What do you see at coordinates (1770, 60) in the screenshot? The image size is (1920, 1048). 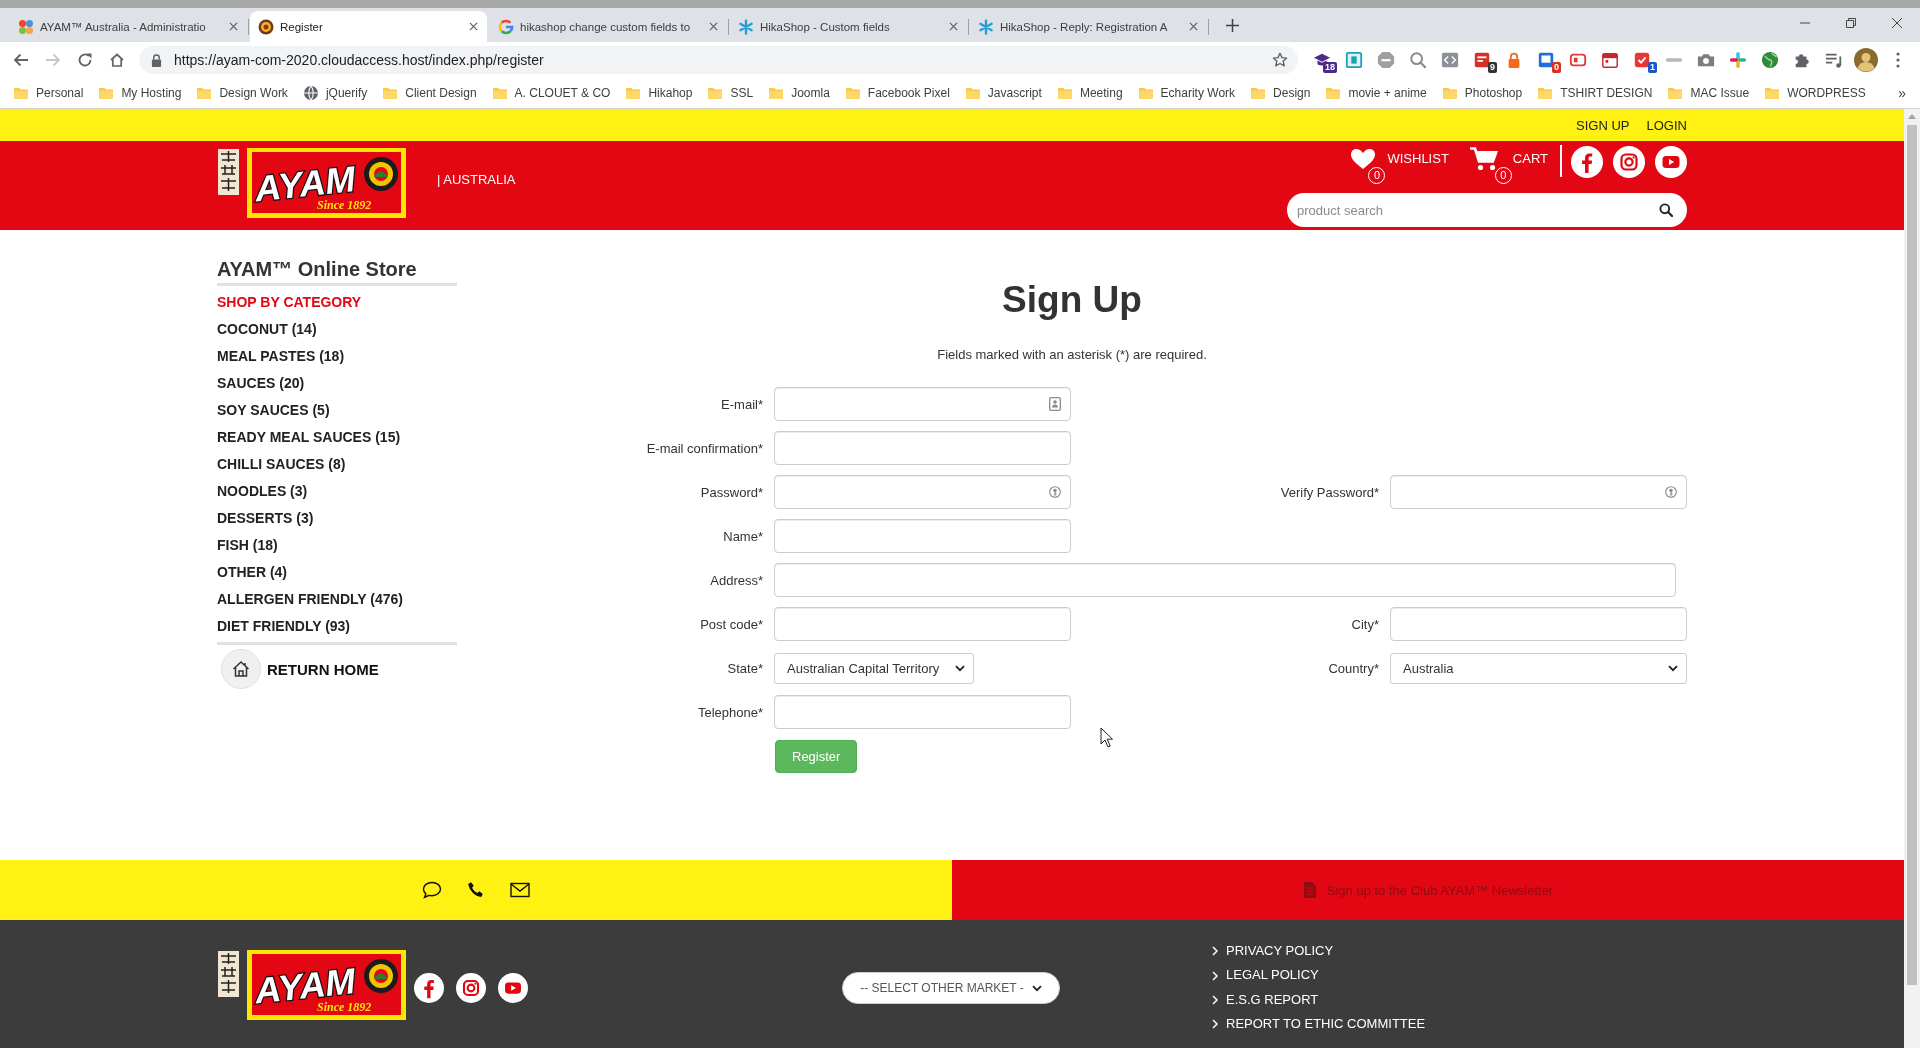 I see `globe-icon` at bounding box center [1770, 60].